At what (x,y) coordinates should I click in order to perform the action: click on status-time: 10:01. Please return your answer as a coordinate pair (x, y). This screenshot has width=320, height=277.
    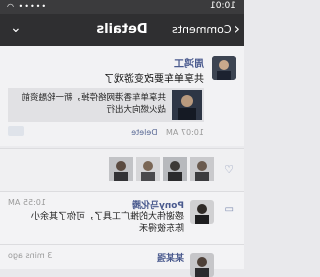
    Looking at the image, I should click on (223, 6).